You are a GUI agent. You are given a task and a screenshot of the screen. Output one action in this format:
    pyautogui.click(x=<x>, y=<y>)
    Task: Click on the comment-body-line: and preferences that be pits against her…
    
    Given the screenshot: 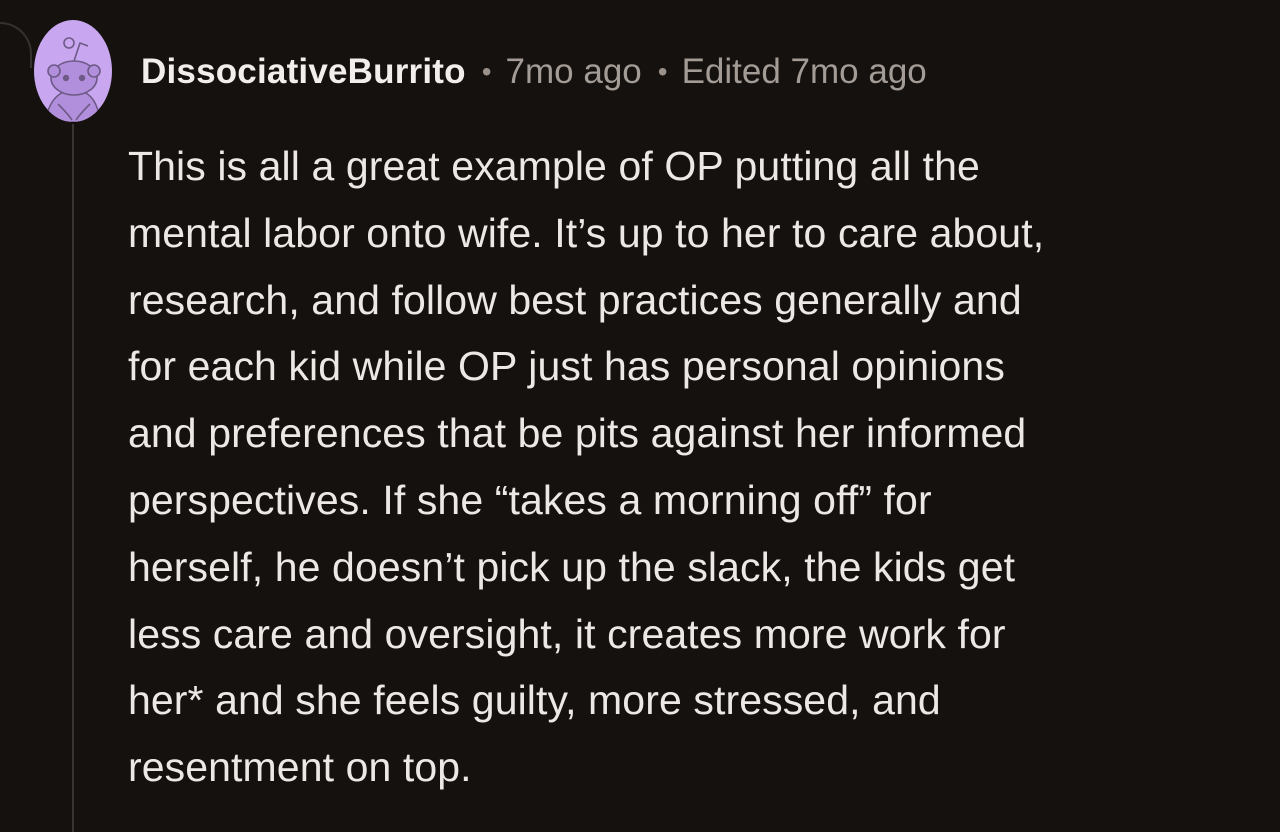 What is the action you would take?
    pyautogui.click(x=577, y=433)
    